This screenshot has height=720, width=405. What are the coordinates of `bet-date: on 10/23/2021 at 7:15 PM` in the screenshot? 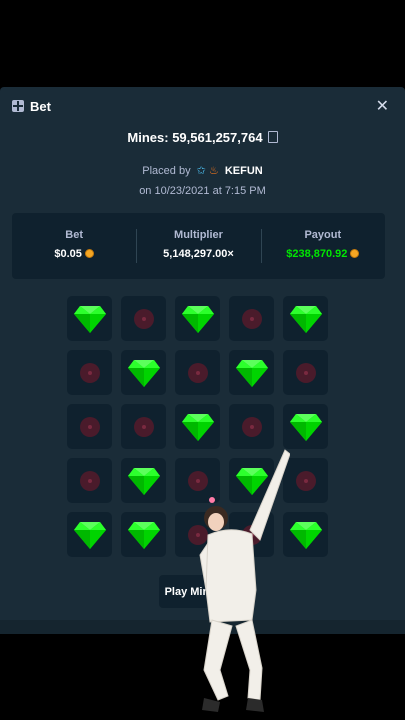 It's located at (202, 191).